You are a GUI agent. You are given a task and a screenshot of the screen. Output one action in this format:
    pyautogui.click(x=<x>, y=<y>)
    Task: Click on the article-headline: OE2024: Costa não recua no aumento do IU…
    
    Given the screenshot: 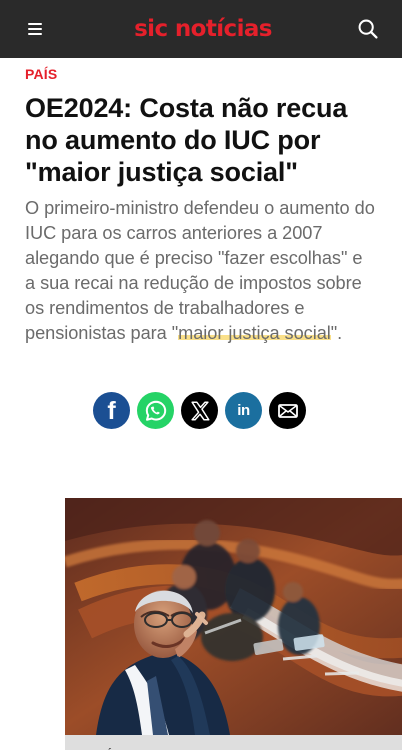 What is the action you would take?
    pyautogui.click(x=186, y=140)
    